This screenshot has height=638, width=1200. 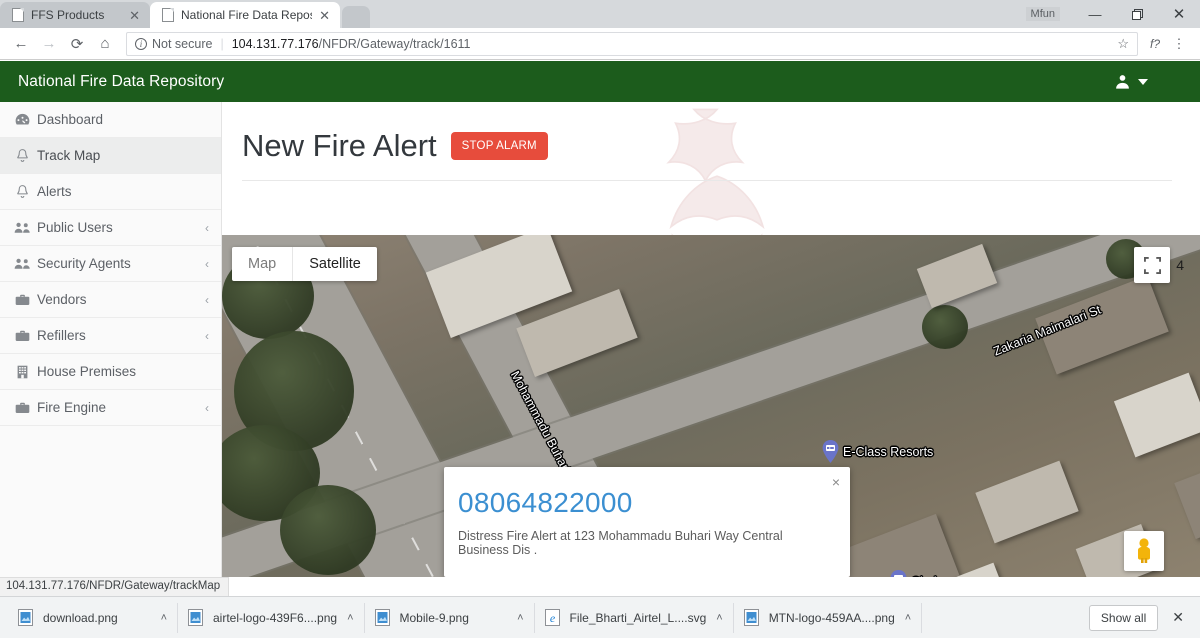 What do you see at coordinates (275, 617) in the screenshot?
I see `download-file-name: airtel-logo-439F6....png` at bounding box center [275, 617].